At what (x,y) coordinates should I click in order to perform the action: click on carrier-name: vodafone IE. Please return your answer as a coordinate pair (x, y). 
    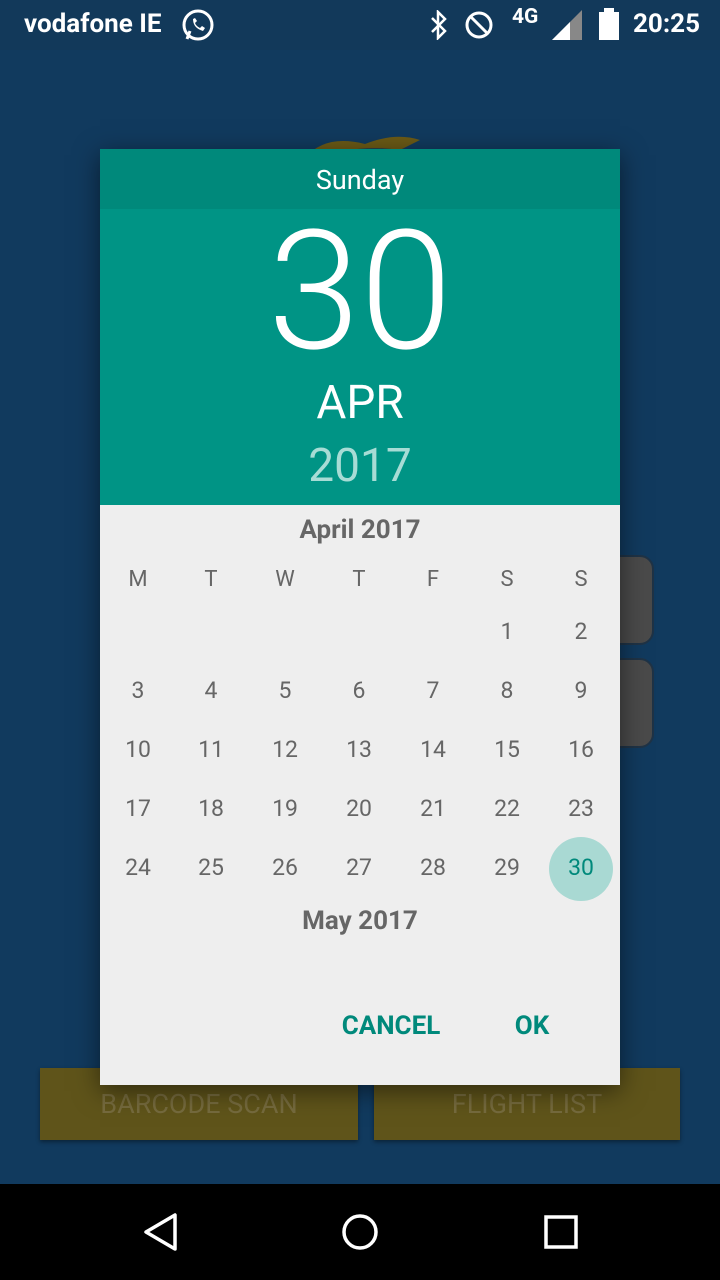
    Looking at the image, I should click on (93, 24).